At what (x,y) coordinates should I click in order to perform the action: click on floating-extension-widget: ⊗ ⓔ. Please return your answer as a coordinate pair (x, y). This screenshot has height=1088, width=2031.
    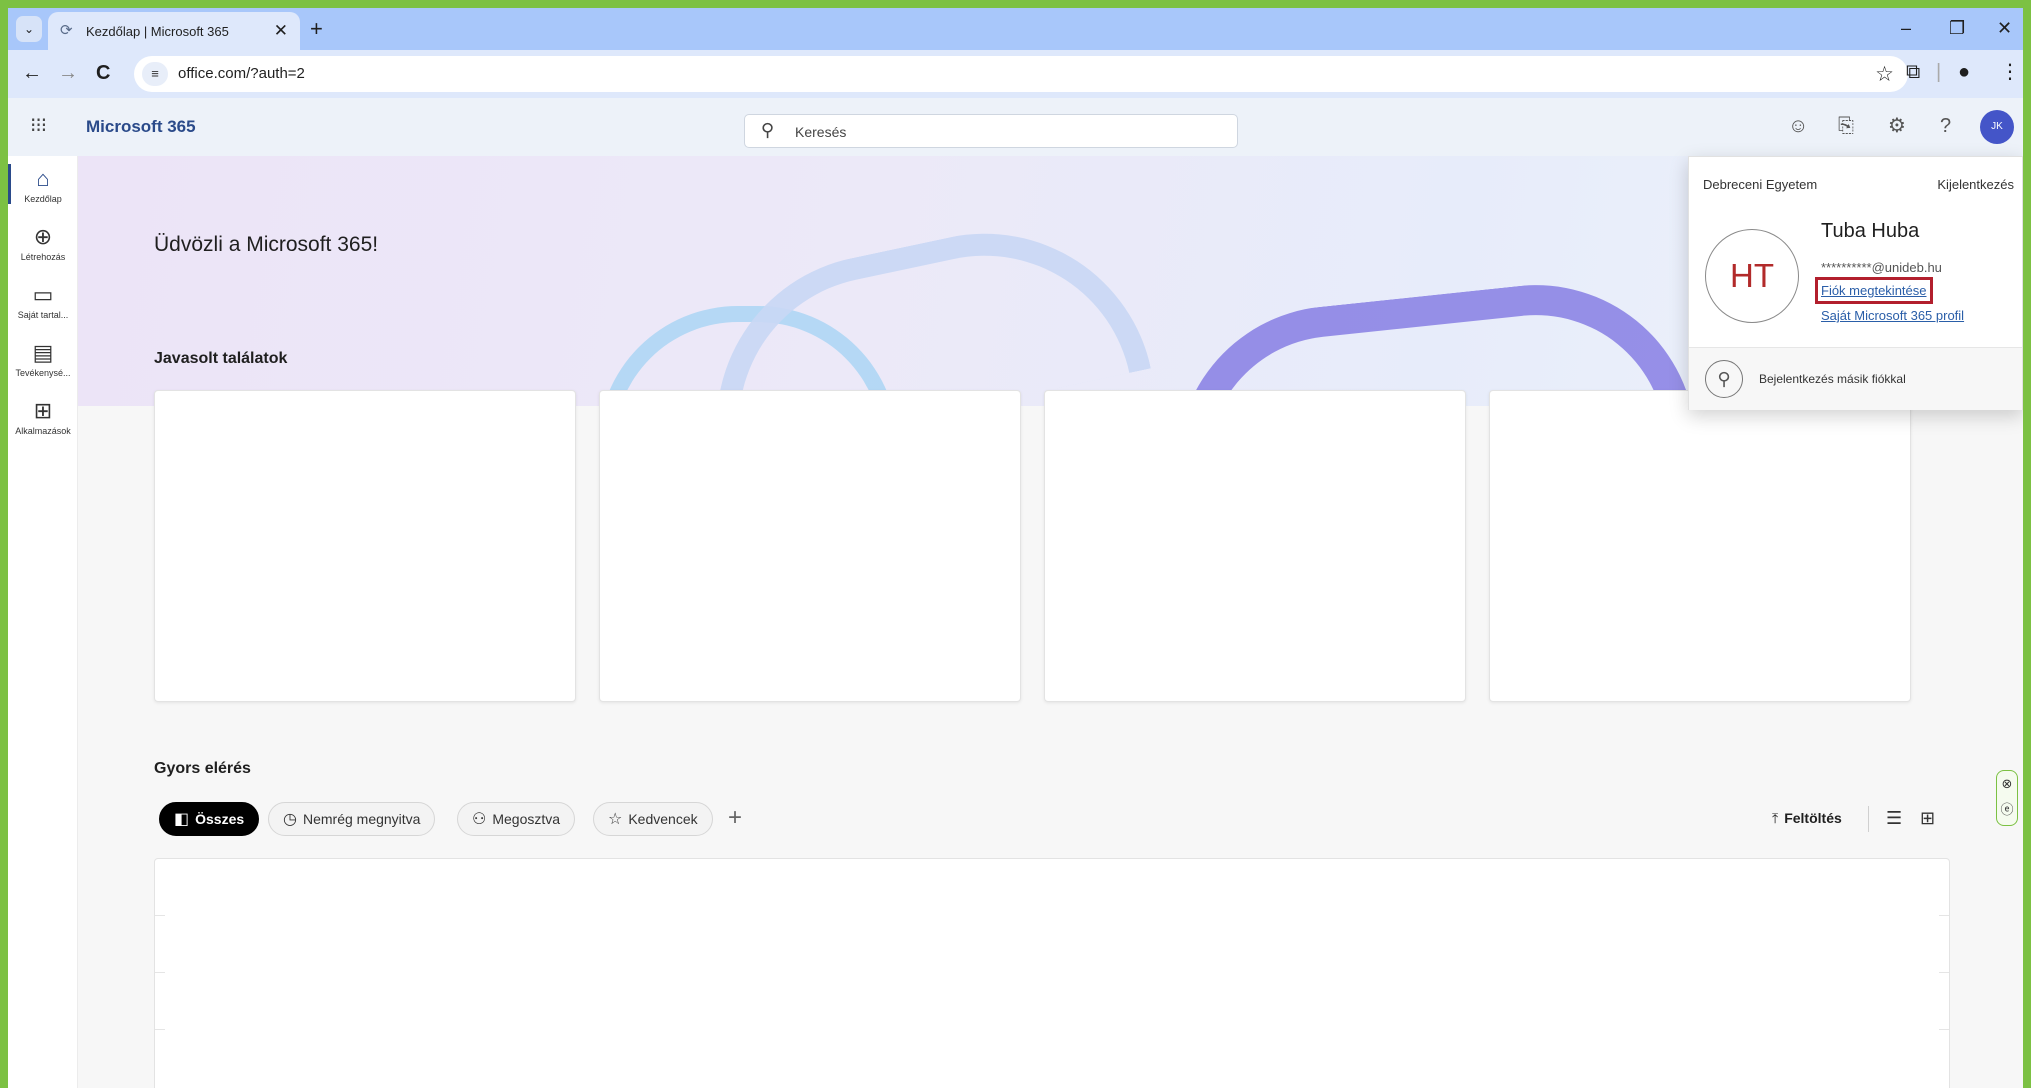
    Looking at the image, I should click on (2007, 798).